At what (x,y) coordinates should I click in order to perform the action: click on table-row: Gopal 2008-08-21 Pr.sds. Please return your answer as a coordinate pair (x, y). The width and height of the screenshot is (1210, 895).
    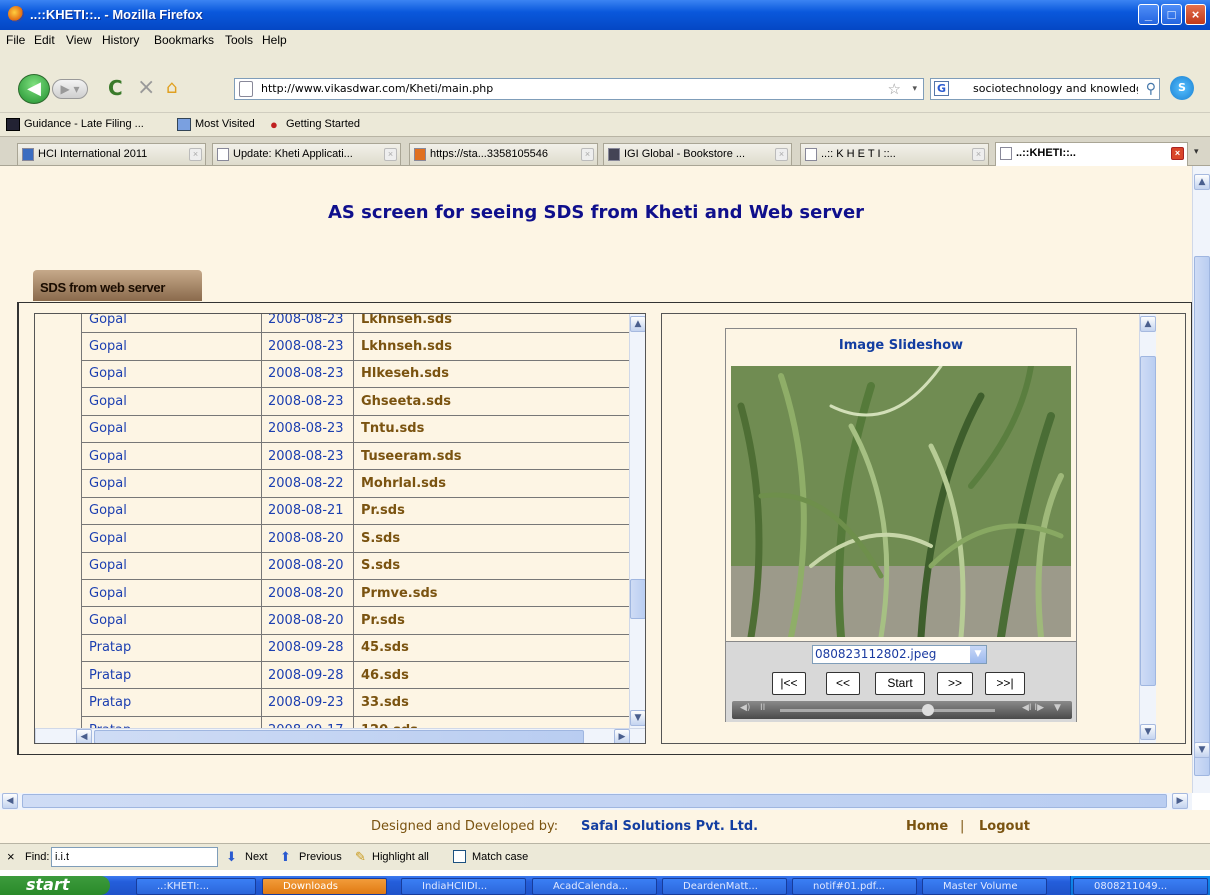
    Looking at the image, I should click on (359, 511).